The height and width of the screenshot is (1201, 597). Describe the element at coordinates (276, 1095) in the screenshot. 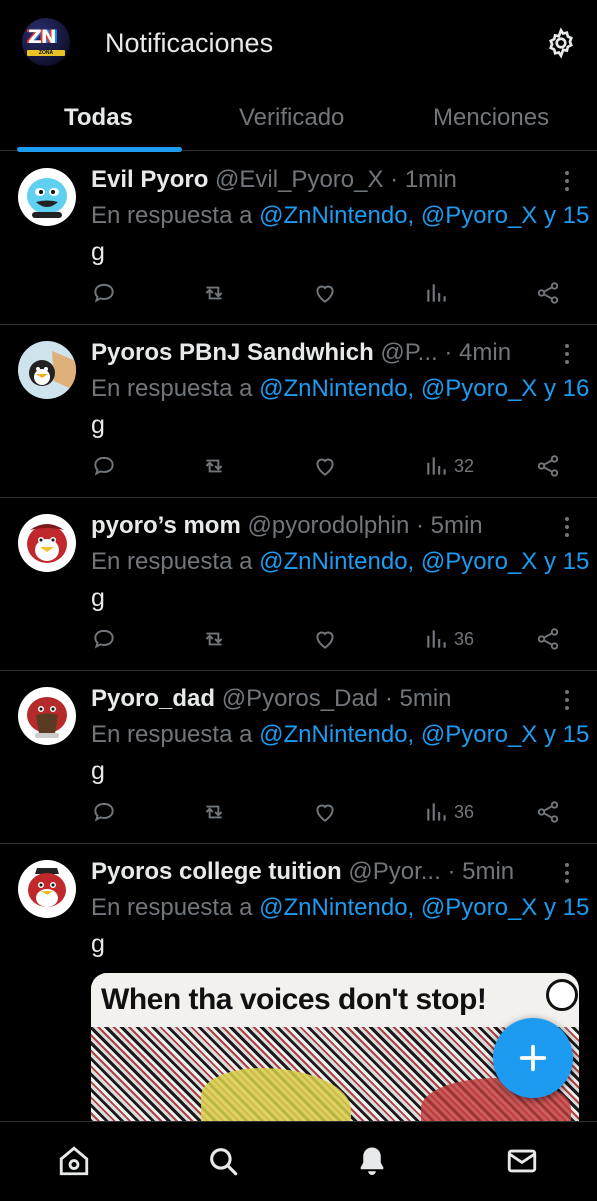

I see `yellow-shape` at that location.